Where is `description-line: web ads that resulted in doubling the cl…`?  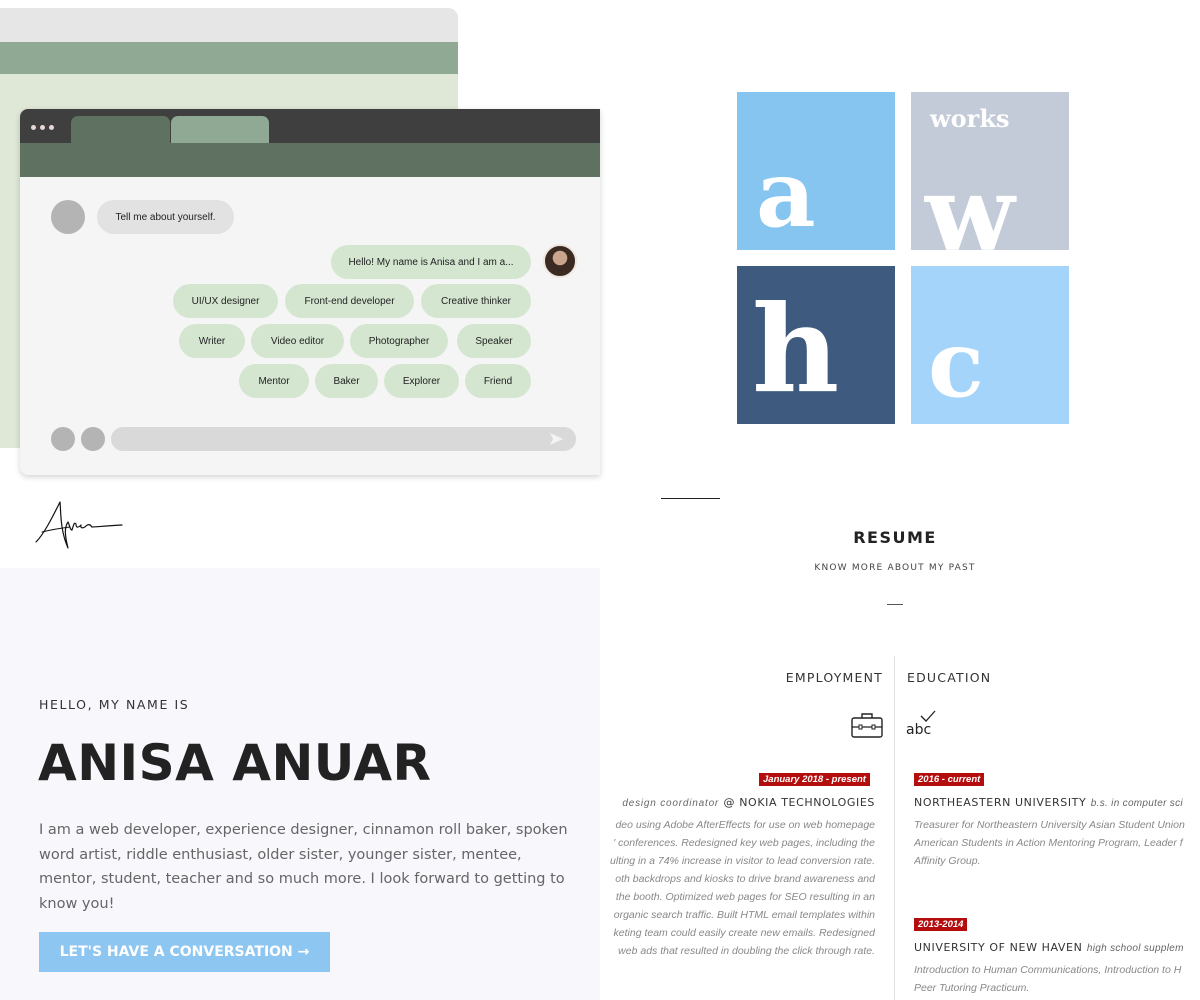 description-line: web ads that resulted in doubling the cl… is located at coordinates (746, 951).